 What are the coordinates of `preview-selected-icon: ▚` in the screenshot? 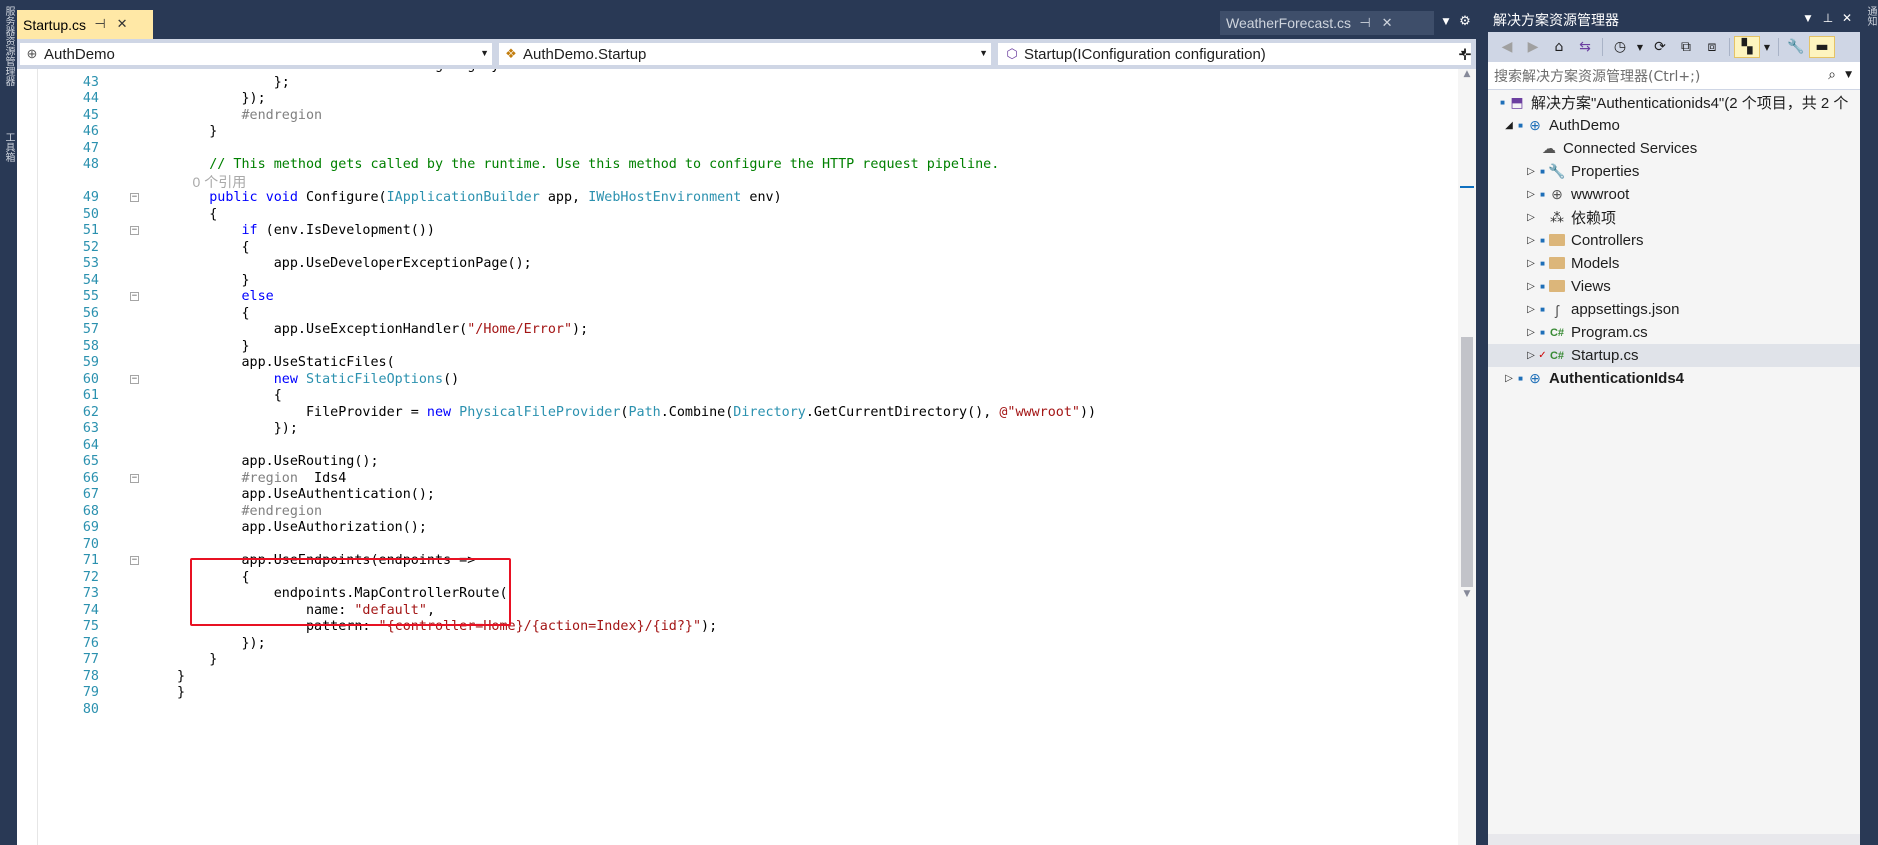 It's located at (1747, 47).